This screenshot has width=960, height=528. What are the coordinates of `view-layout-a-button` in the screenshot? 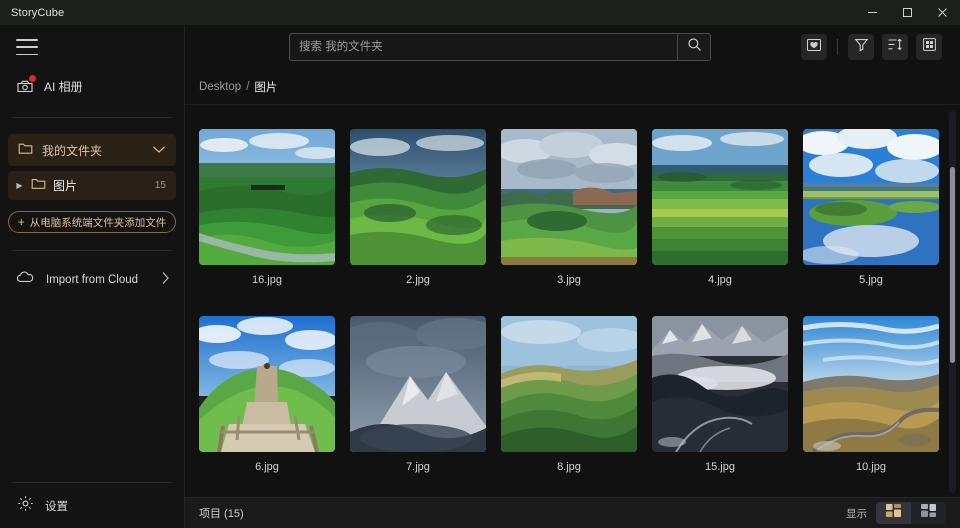 It's located at (893, 513).